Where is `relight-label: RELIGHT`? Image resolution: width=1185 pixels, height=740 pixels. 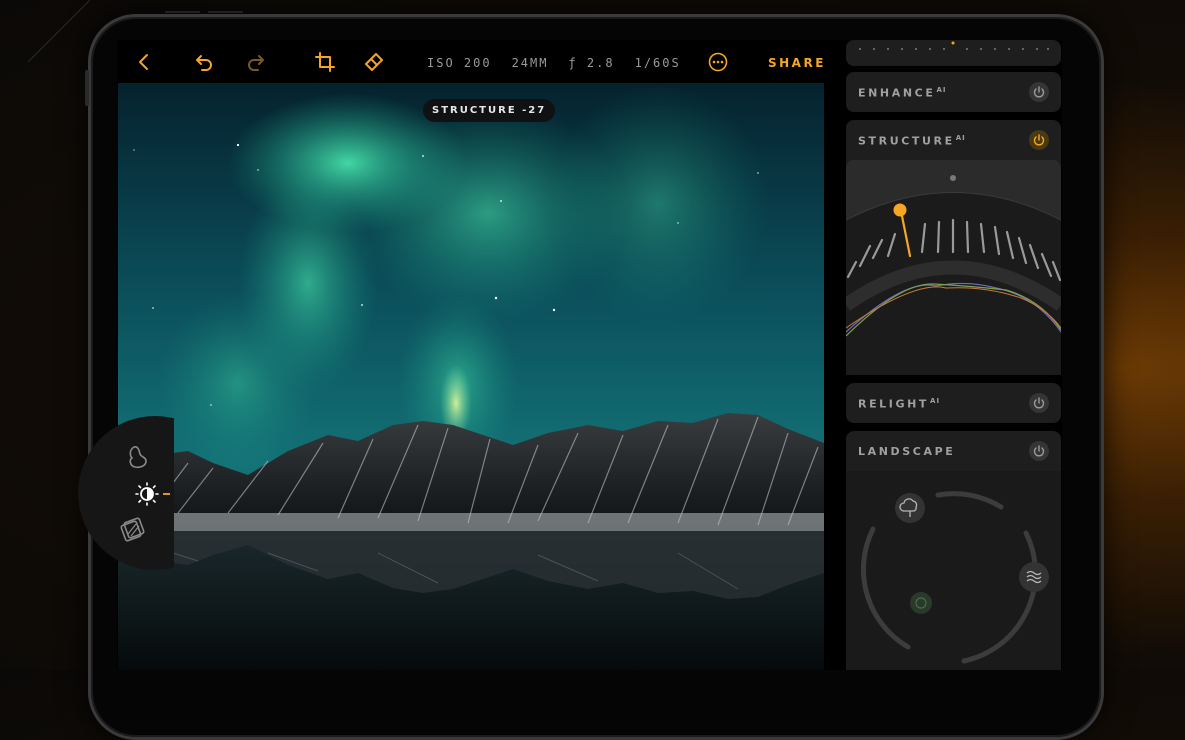
relight-label: RELIGHT is located at coordinates (894, 404).